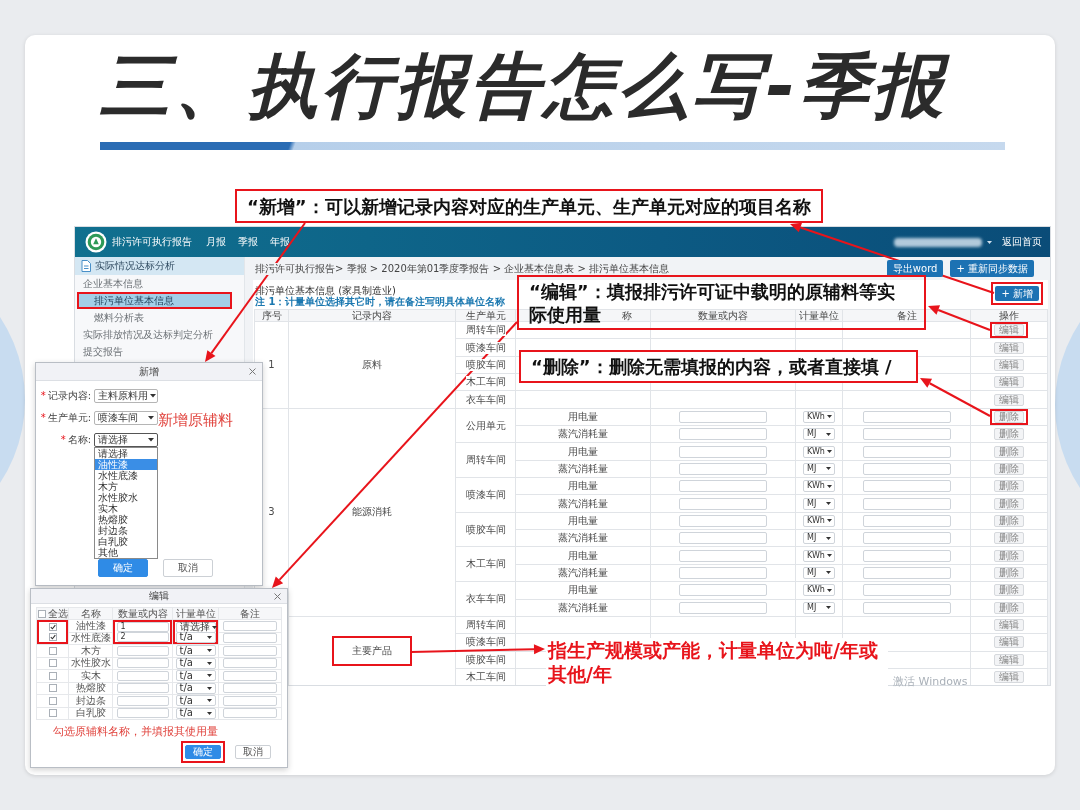  I want to click on input-field: 1, so click(142, 627).